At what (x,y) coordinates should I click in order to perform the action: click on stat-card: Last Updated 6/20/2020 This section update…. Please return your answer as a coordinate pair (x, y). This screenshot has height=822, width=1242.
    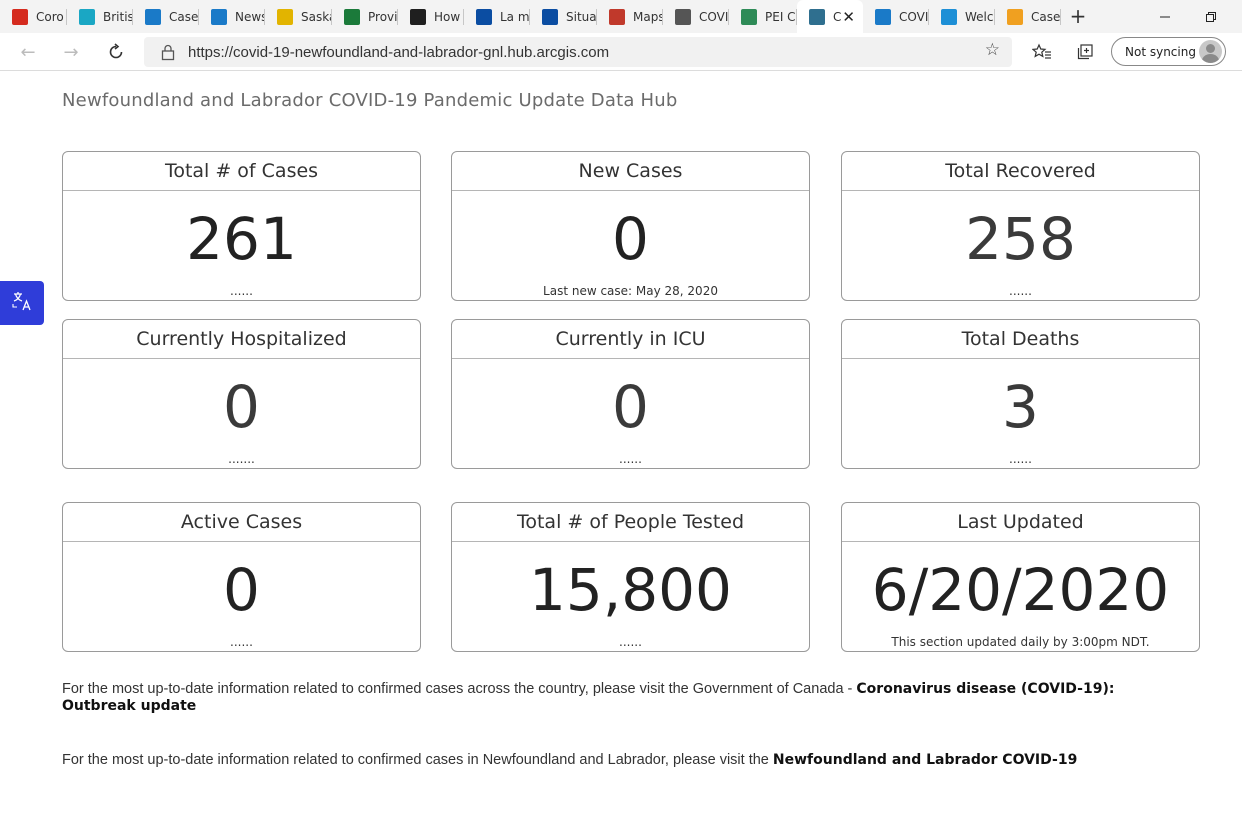
    Looking at the image, I should click on (1020, 577).